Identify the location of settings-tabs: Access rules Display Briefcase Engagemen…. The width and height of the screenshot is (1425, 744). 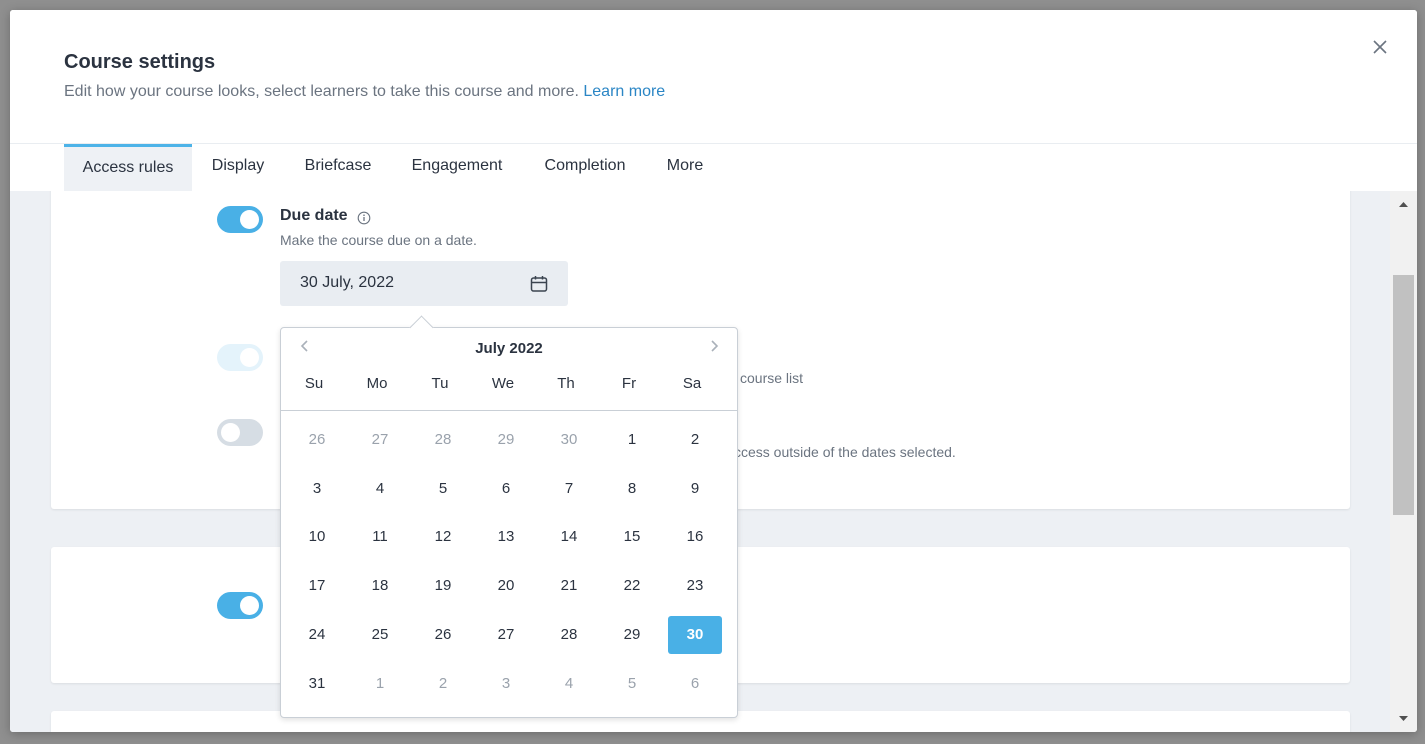
(713, 167).